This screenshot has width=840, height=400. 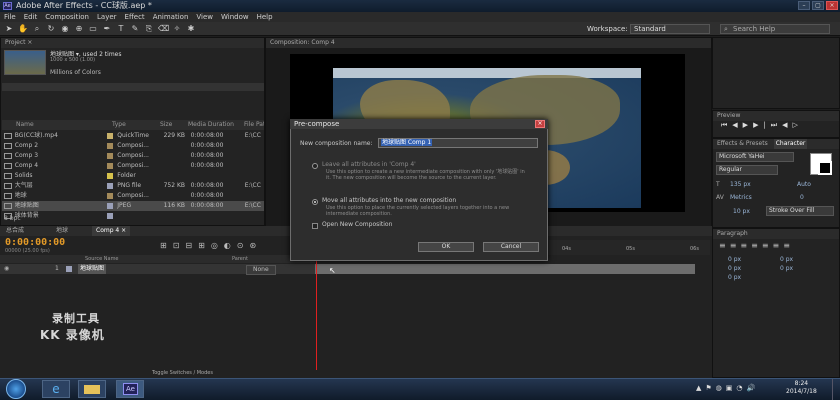 I want to click on preview-tab: Preview, so click(x=776, y=116).